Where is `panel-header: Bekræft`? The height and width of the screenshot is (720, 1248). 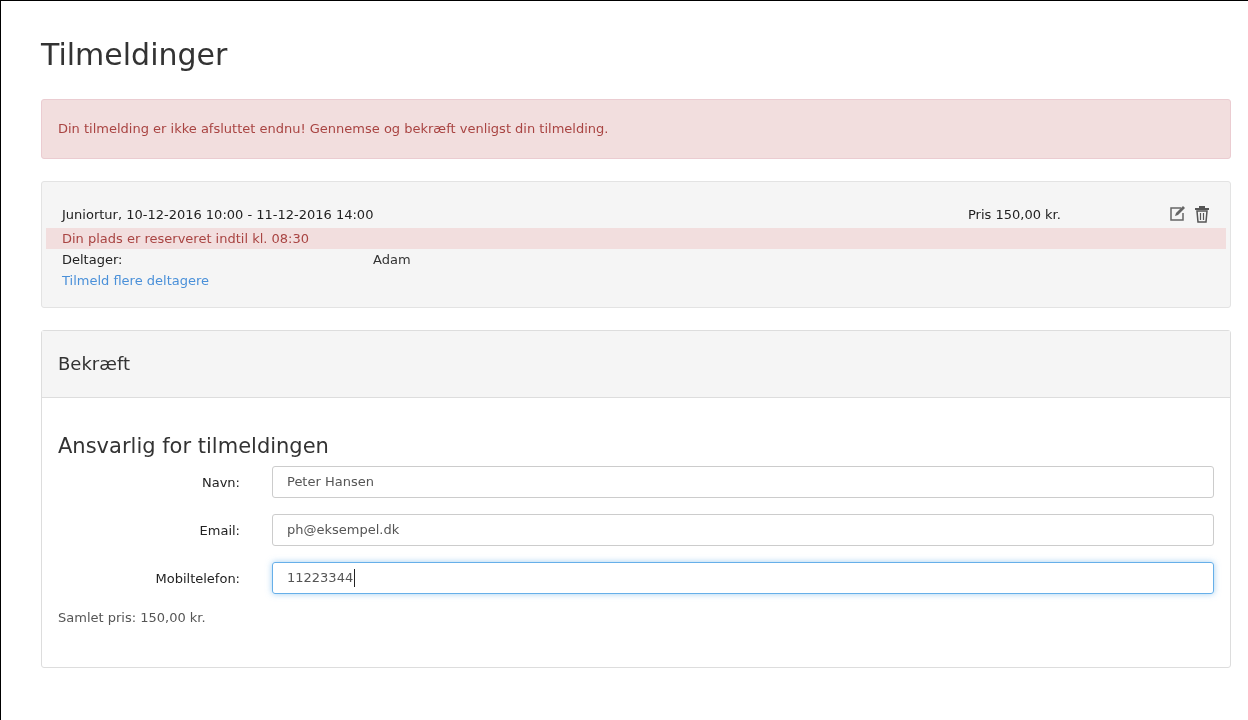 panel-header: Bekræft is located at coordinates (636, 364).